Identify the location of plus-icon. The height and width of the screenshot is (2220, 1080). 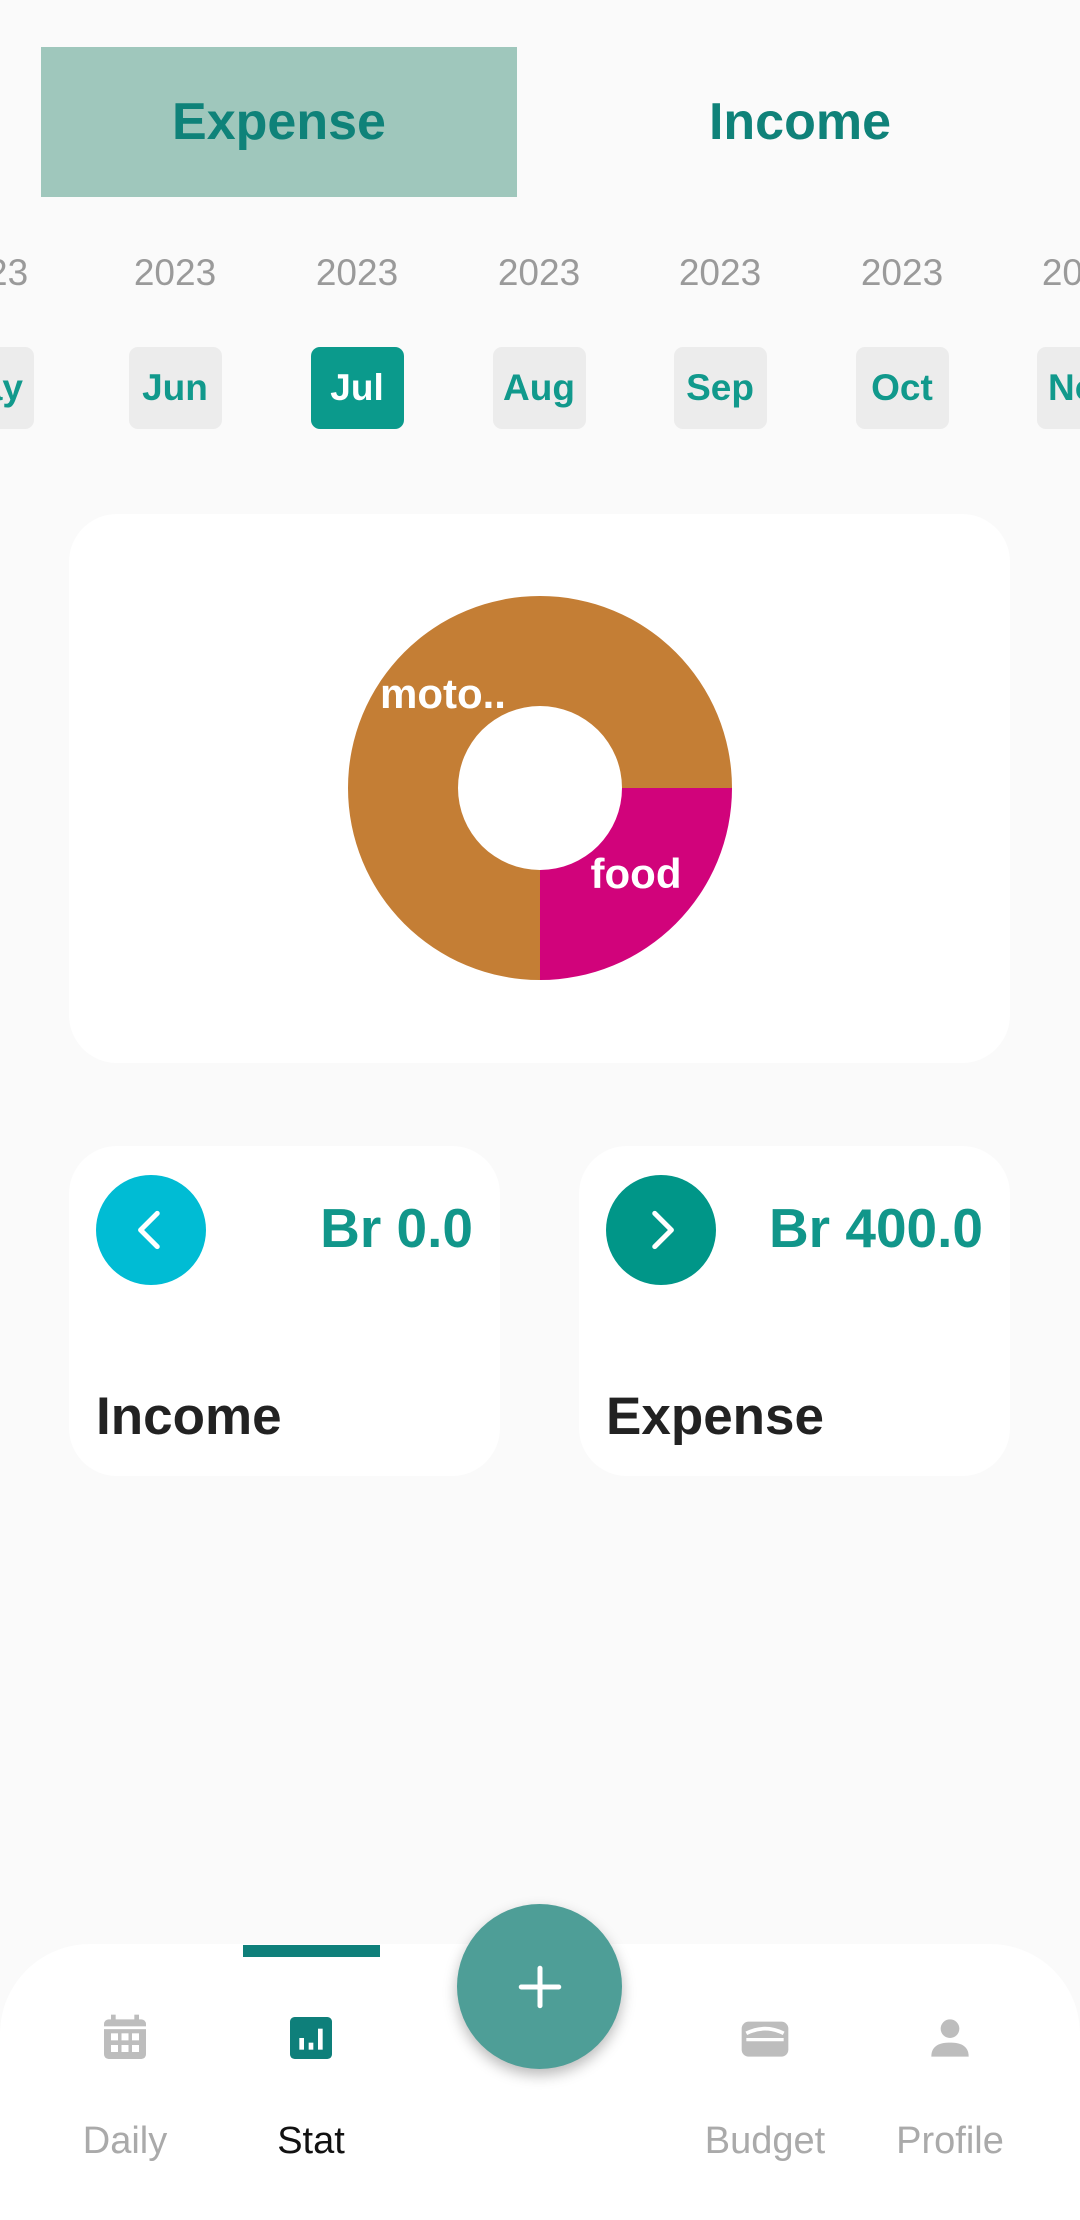
(539, 1986).